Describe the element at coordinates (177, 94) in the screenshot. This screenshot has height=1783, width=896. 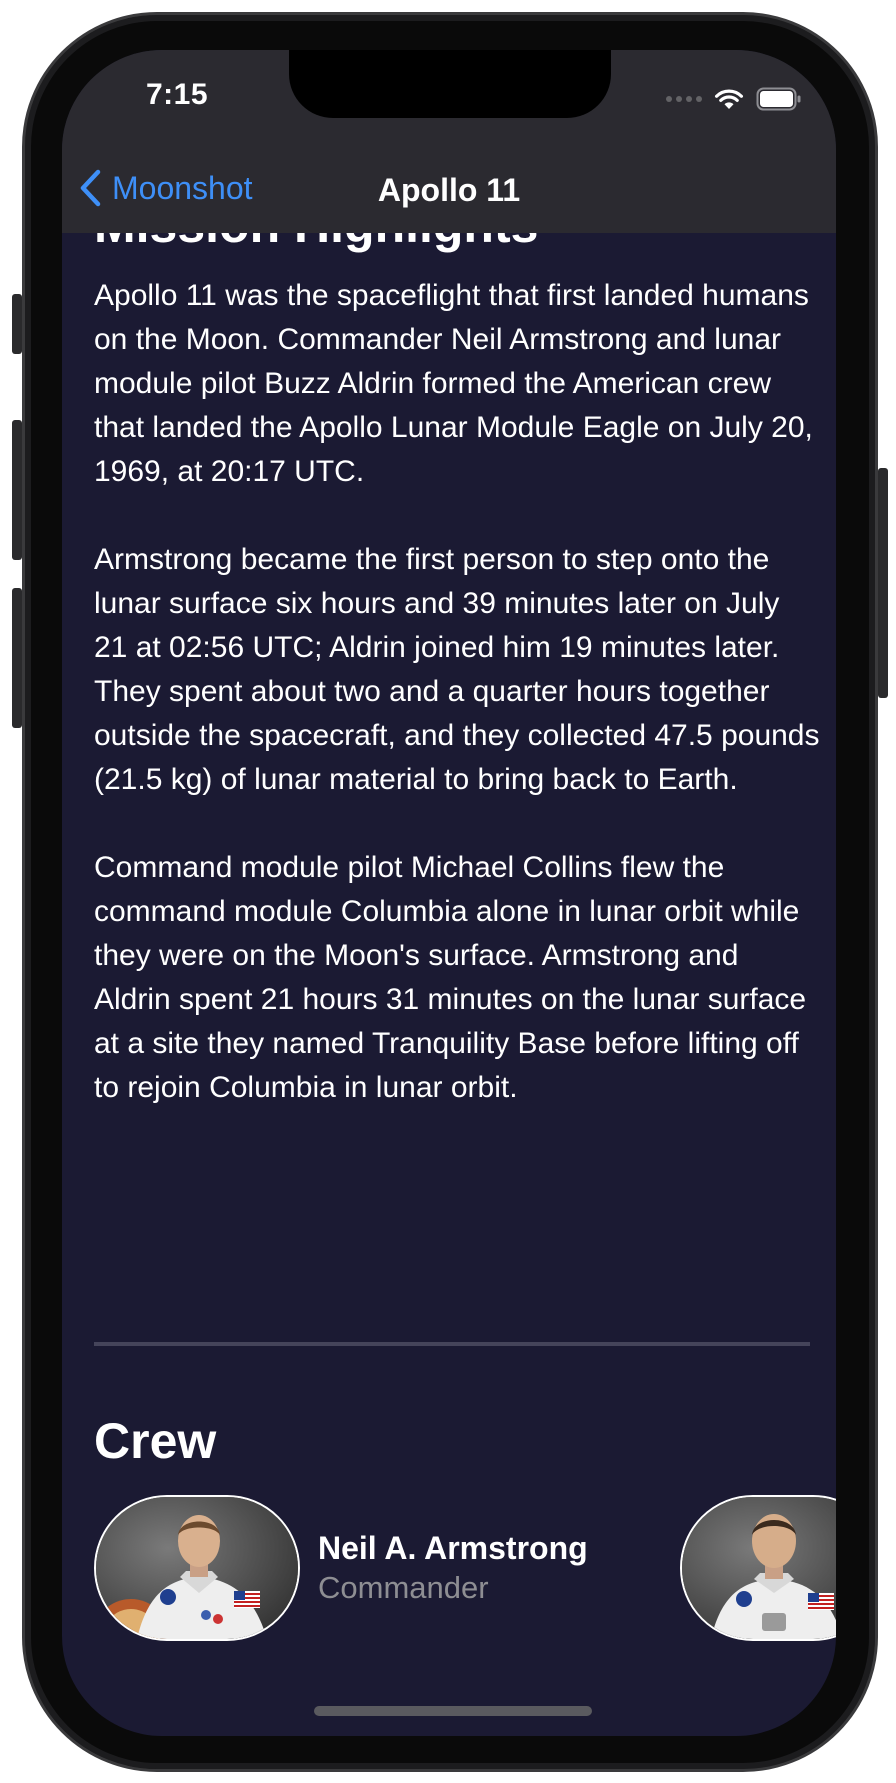
I see `status-time: 7:15` at that location.